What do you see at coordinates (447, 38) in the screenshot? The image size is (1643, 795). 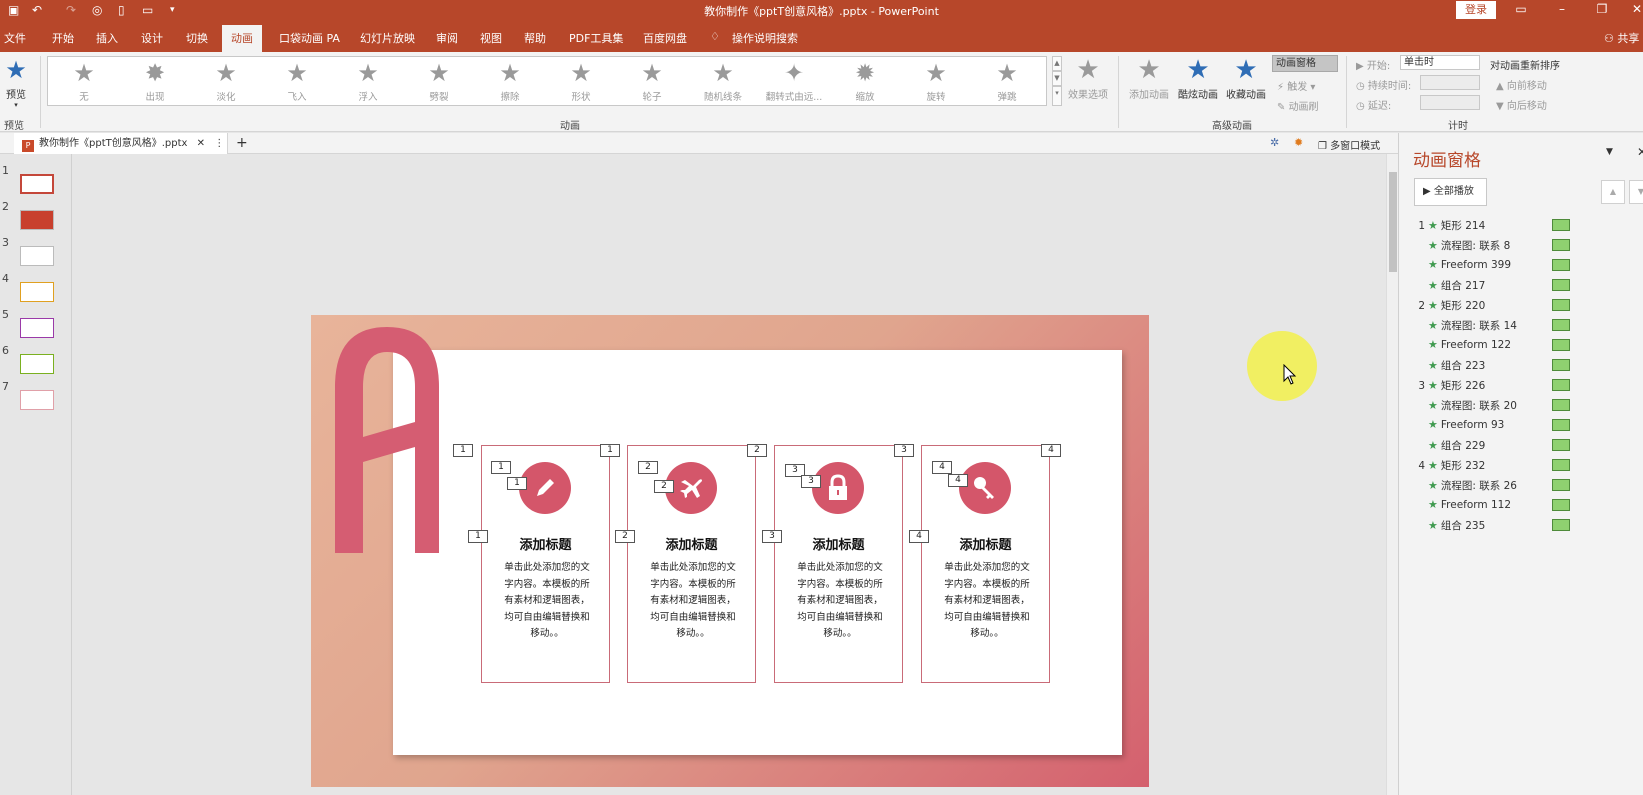 I see `tab-review: 审阅` at bounding box center [447, 38].